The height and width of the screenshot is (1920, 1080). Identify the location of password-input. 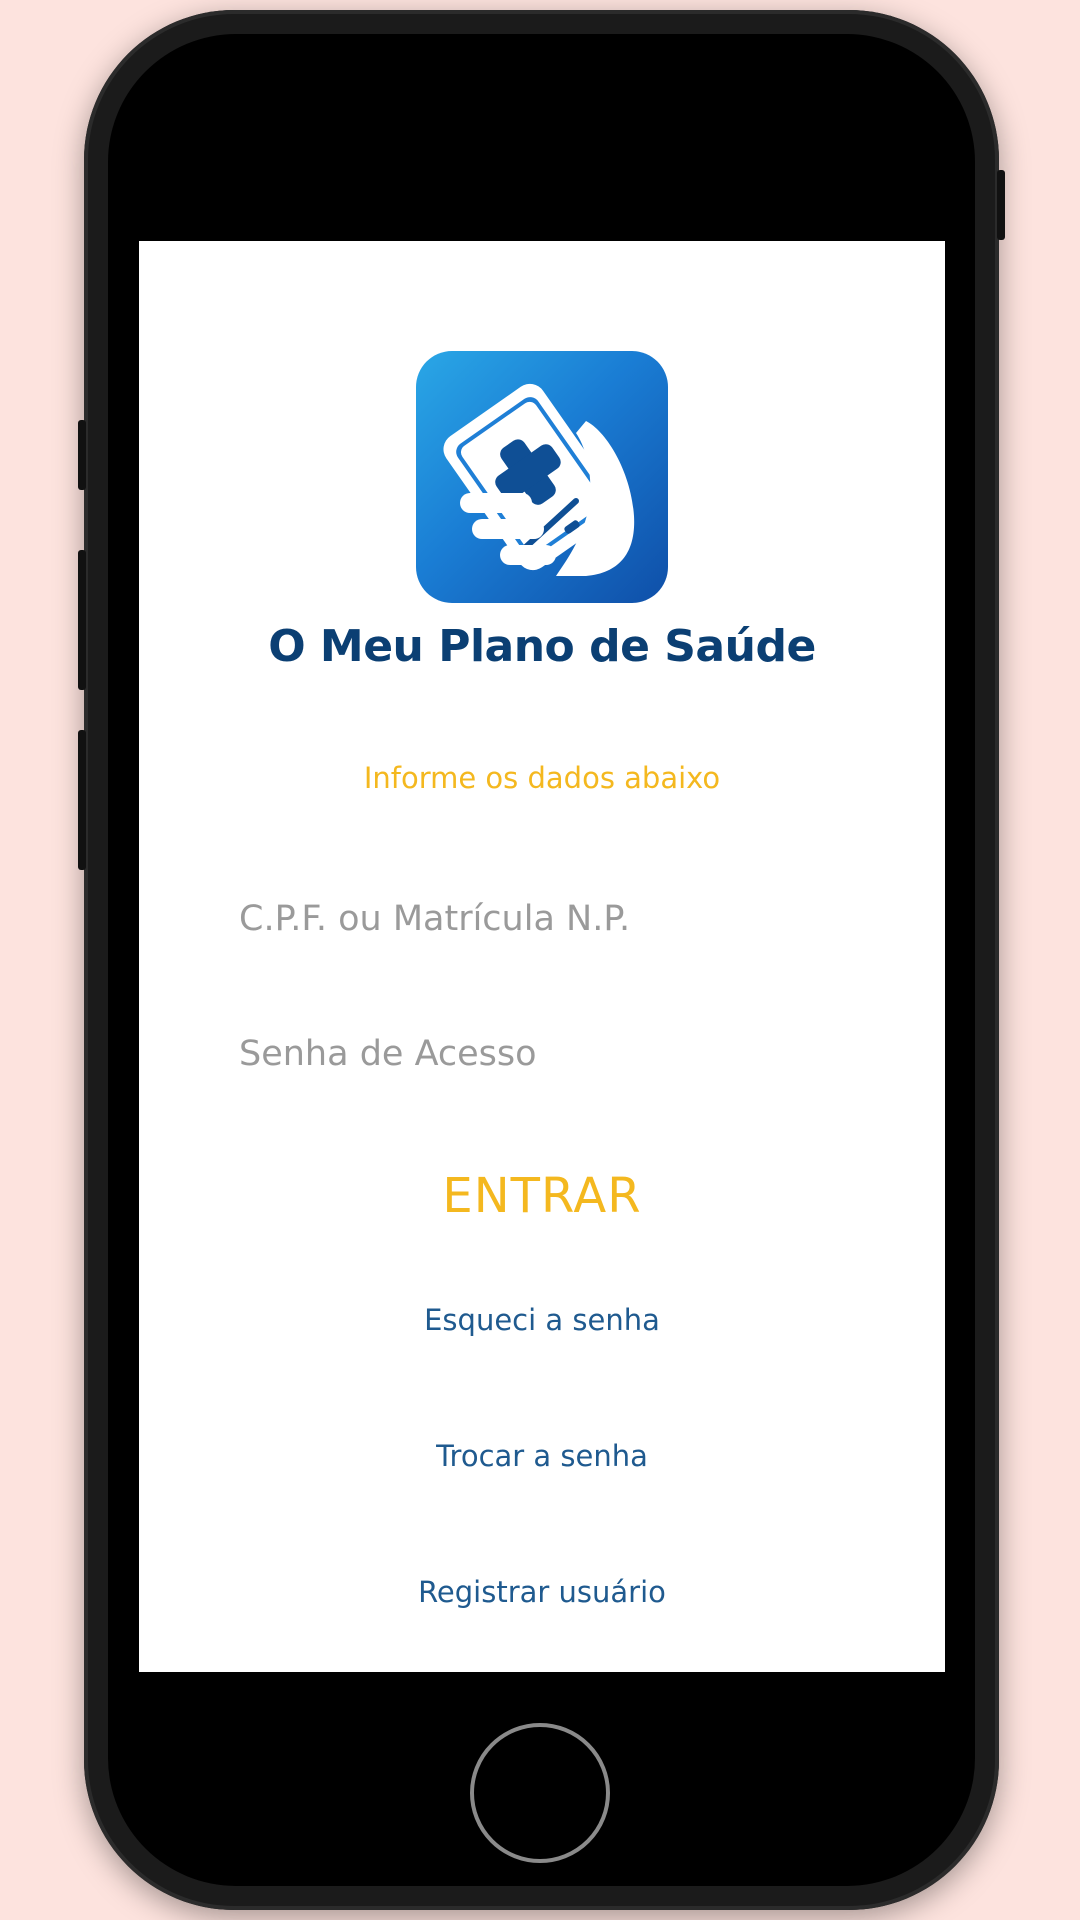
(542, 1054).